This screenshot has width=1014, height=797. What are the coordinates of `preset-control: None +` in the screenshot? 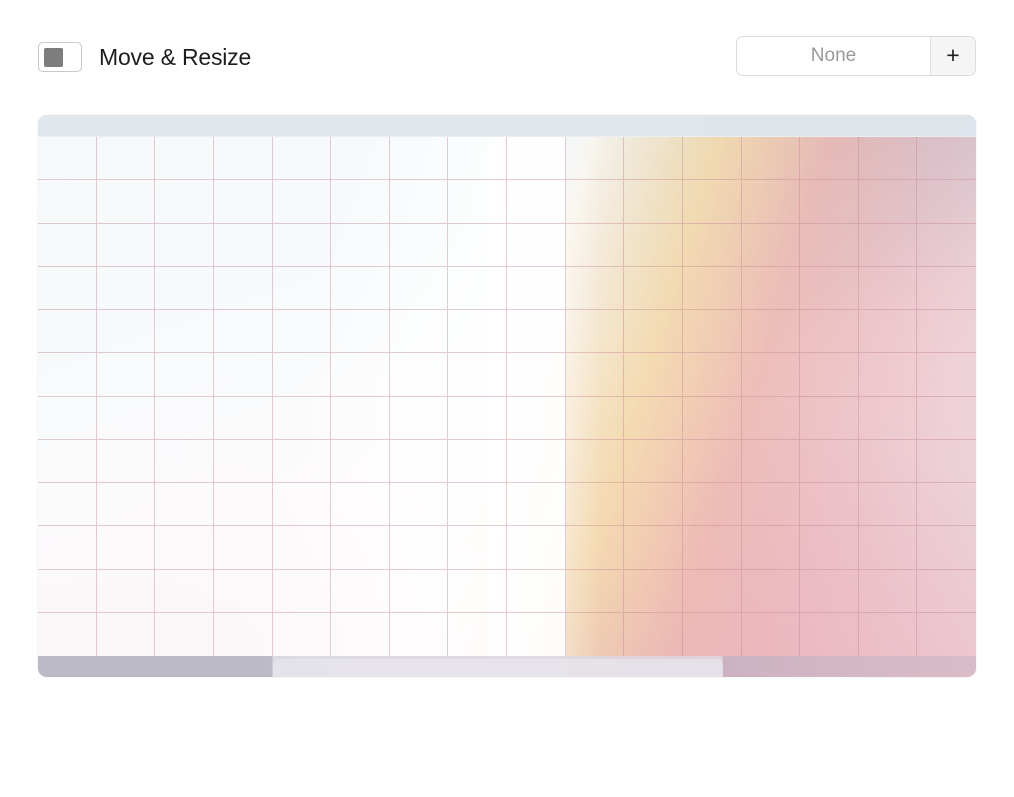 It's located at (856, 56).